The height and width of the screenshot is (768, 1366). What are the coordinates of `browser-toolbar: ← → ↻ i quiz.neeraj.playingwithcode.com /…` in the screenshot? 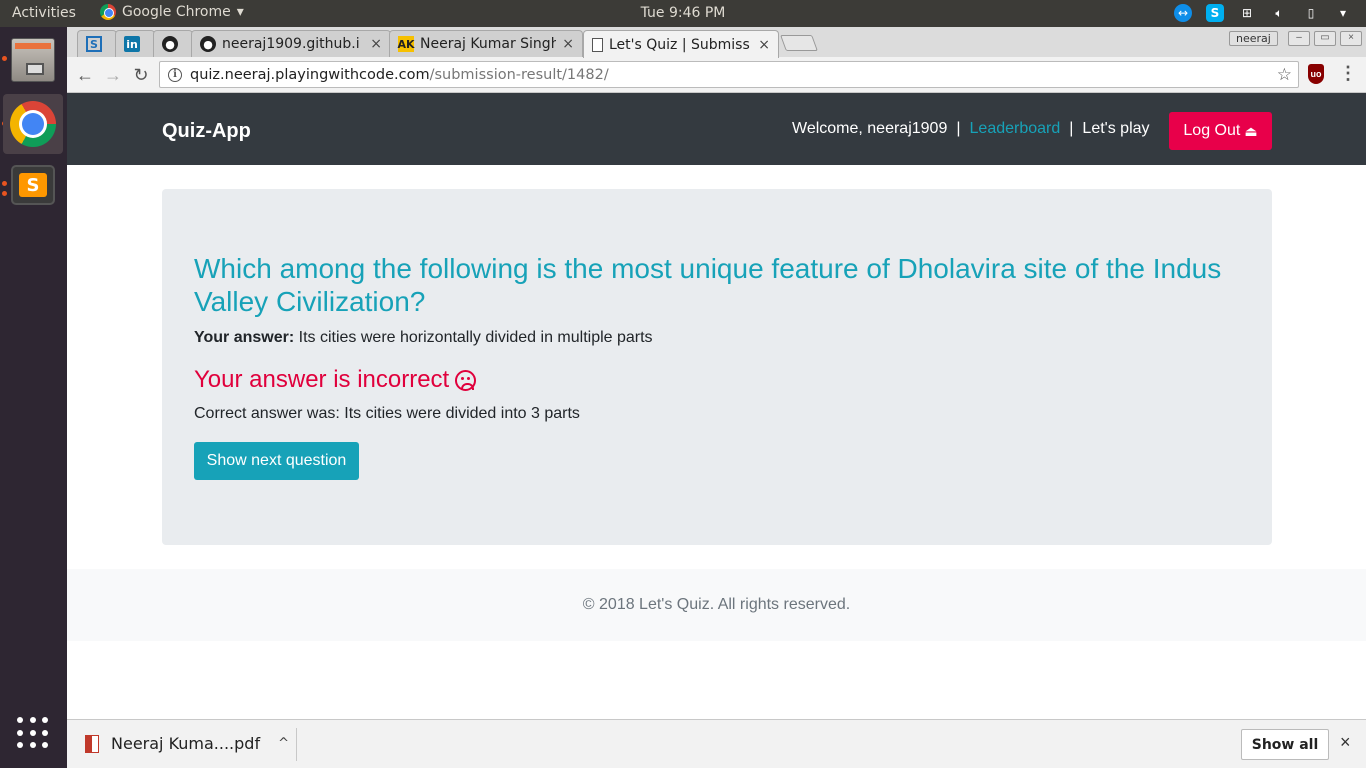 It's located at (716, 75).